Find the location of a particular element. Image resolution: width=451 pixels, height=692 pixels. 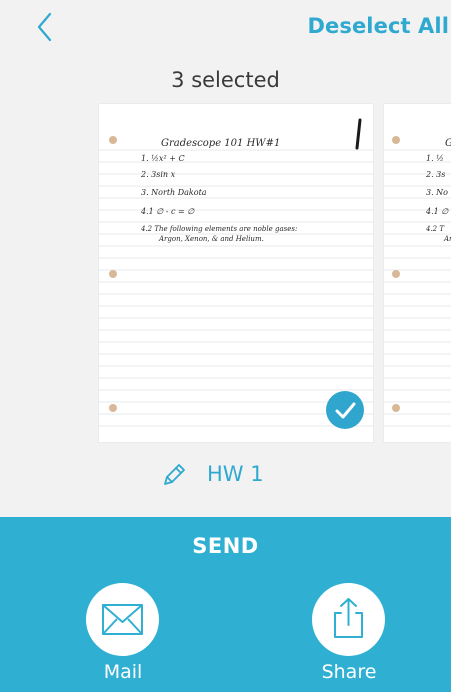

mail-icon is located at coordinates (122, 619).